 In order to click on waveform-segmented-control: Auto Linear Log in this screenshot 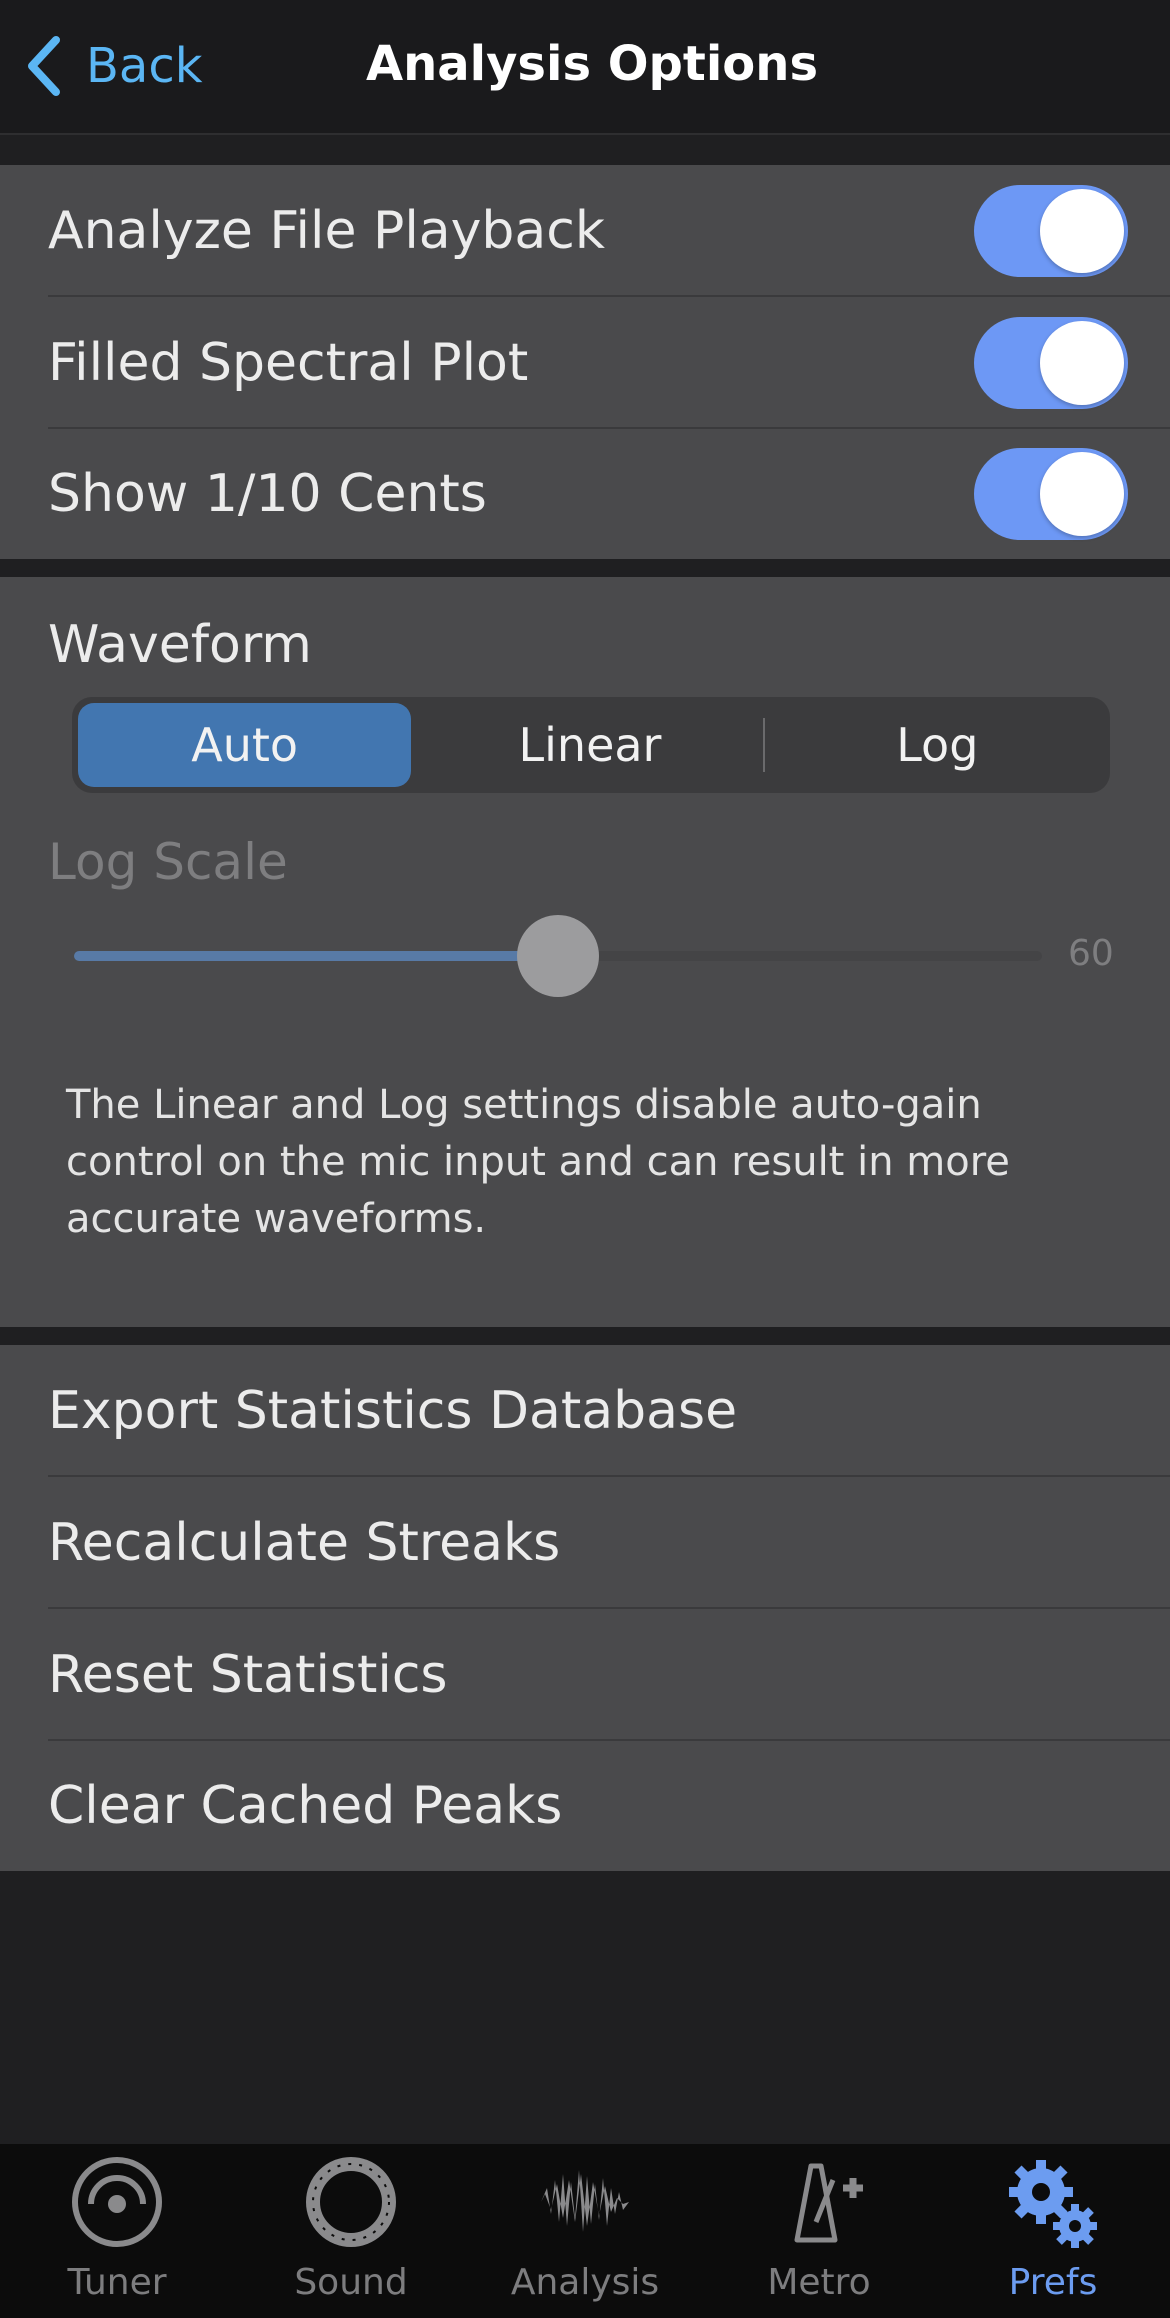, I will do `click(591, 745)`.